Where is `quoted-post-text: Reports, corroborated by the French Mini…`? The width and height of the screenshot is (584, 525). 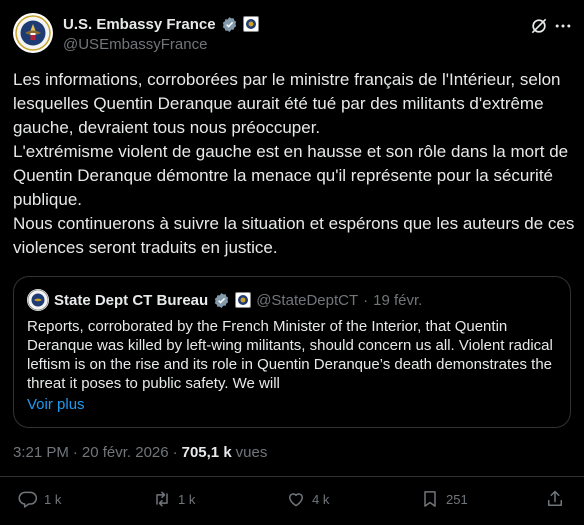 quoted-post-text: Reports, corroborated by the French Mini… is located at coordinates (290, 355).